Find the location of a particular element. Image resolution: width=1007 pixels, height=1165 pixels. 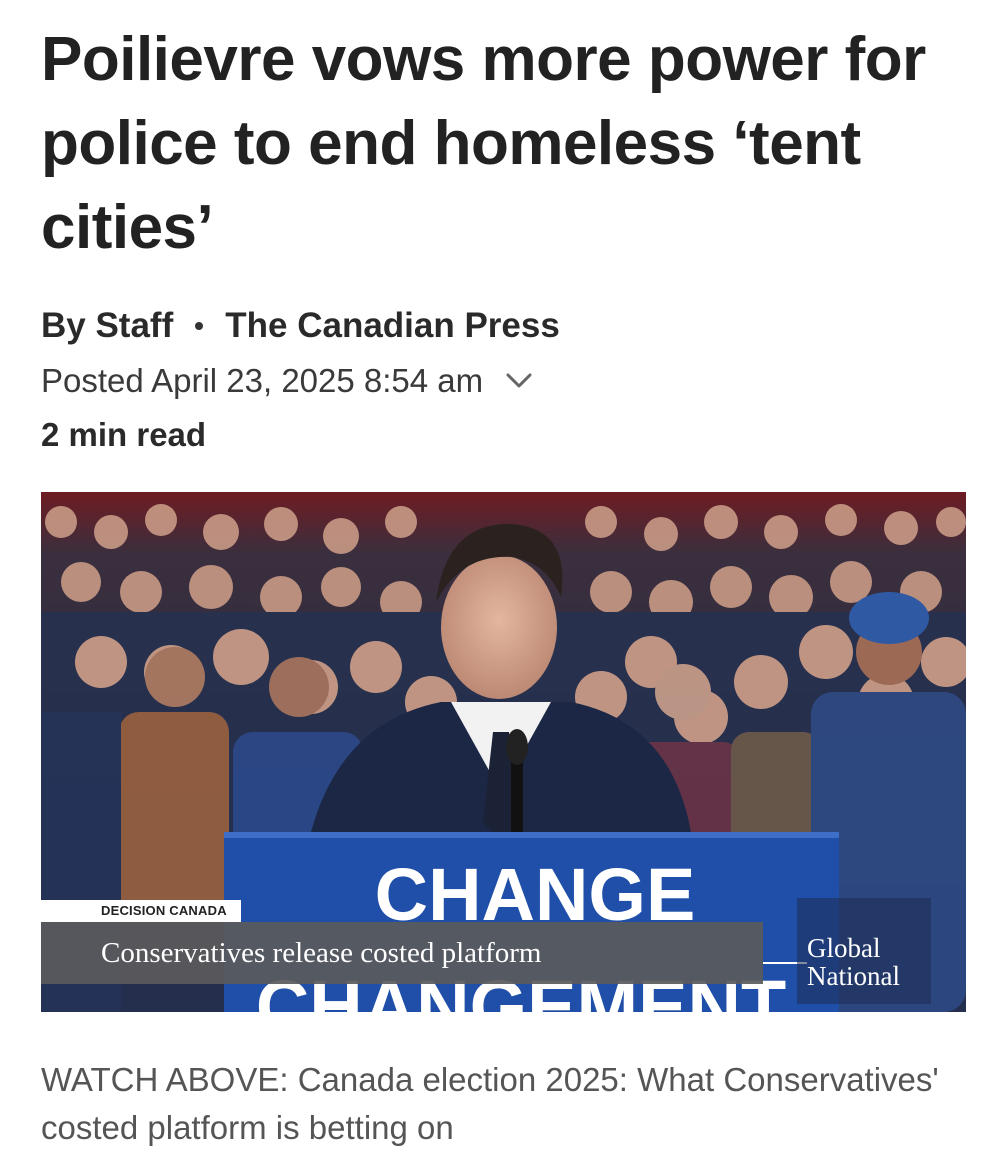

lower-third-title: Conservatives release costed platform is located at coordinates (402, 953).